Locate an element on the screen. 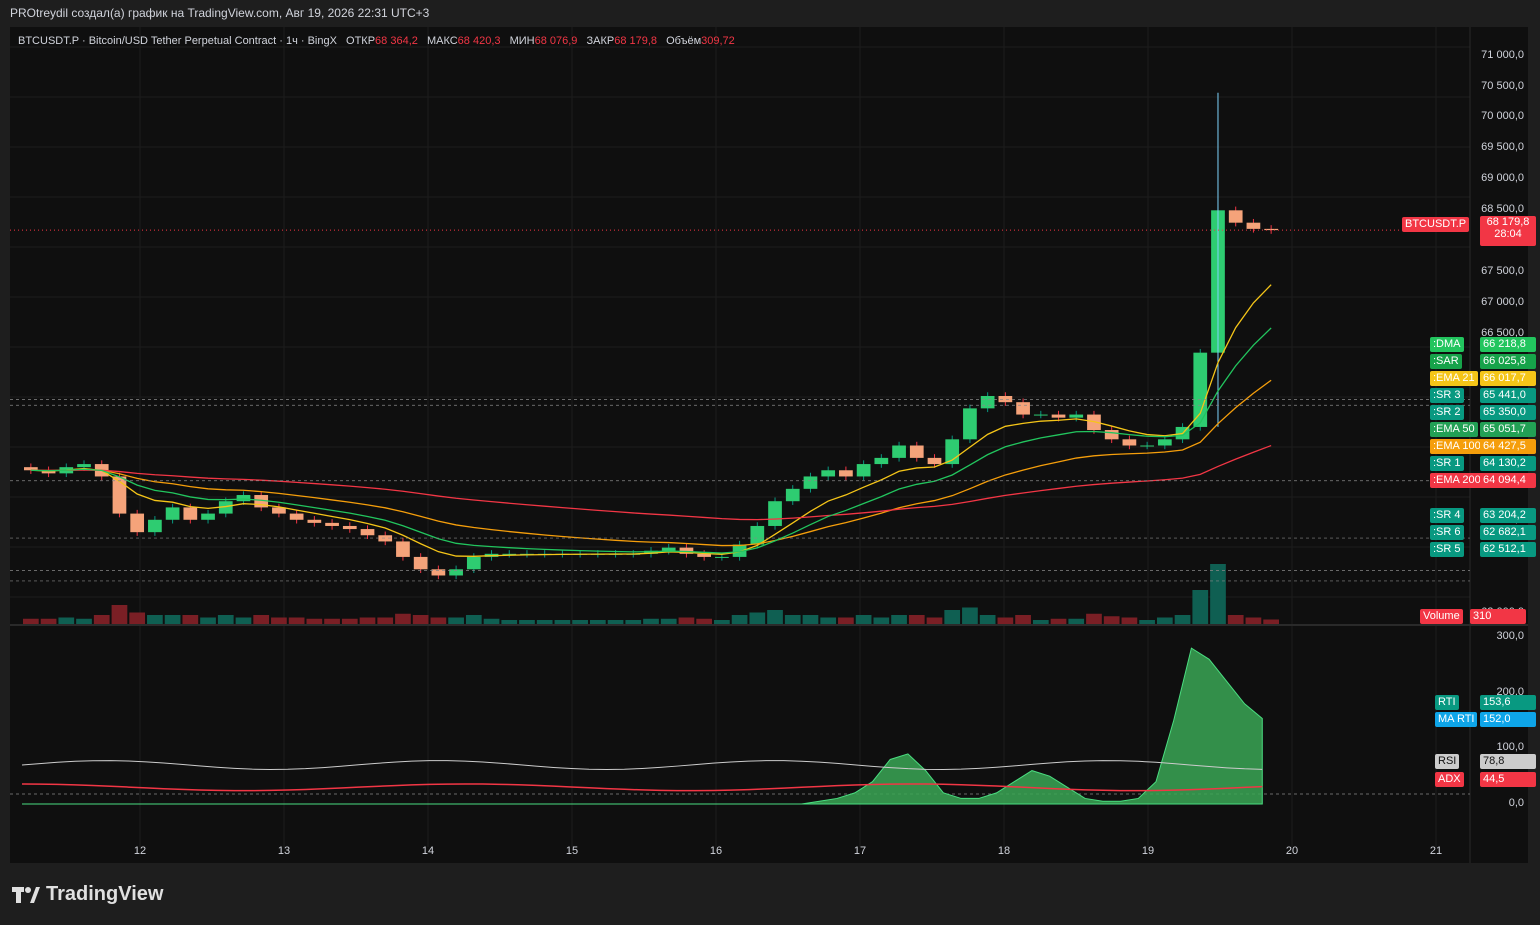  rsi-line is located at coordinates (642, 765).